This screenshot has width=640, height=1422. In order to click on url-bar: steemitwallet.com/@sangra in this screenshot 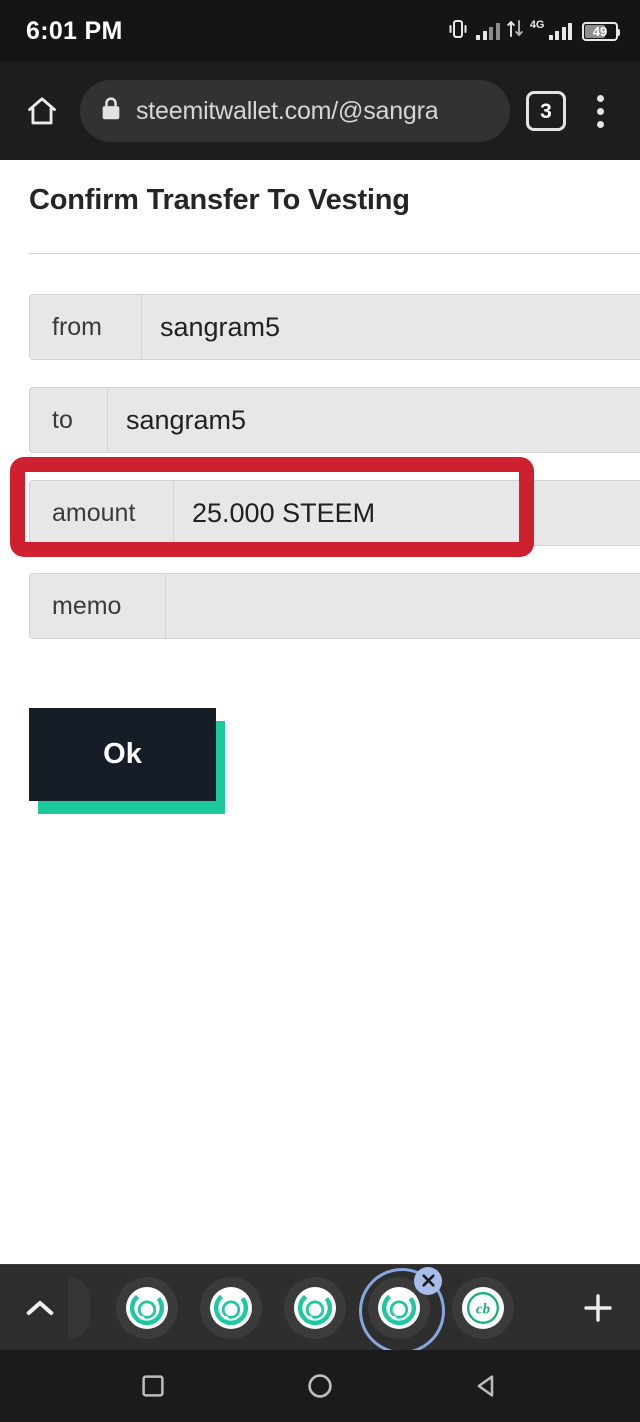, I will do `click(295, 111)`.